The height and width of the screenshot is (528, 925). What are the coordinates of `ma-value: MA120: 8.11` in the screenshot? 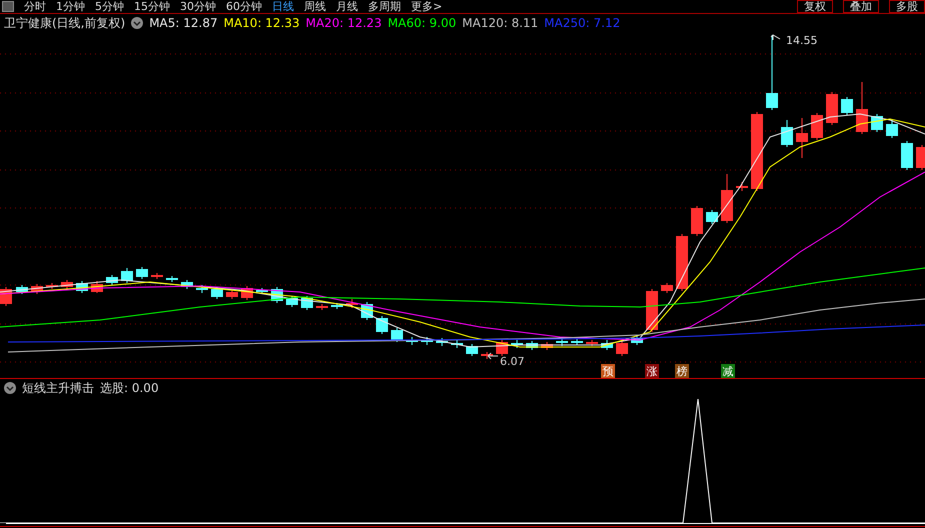 It's located at (500, 23).